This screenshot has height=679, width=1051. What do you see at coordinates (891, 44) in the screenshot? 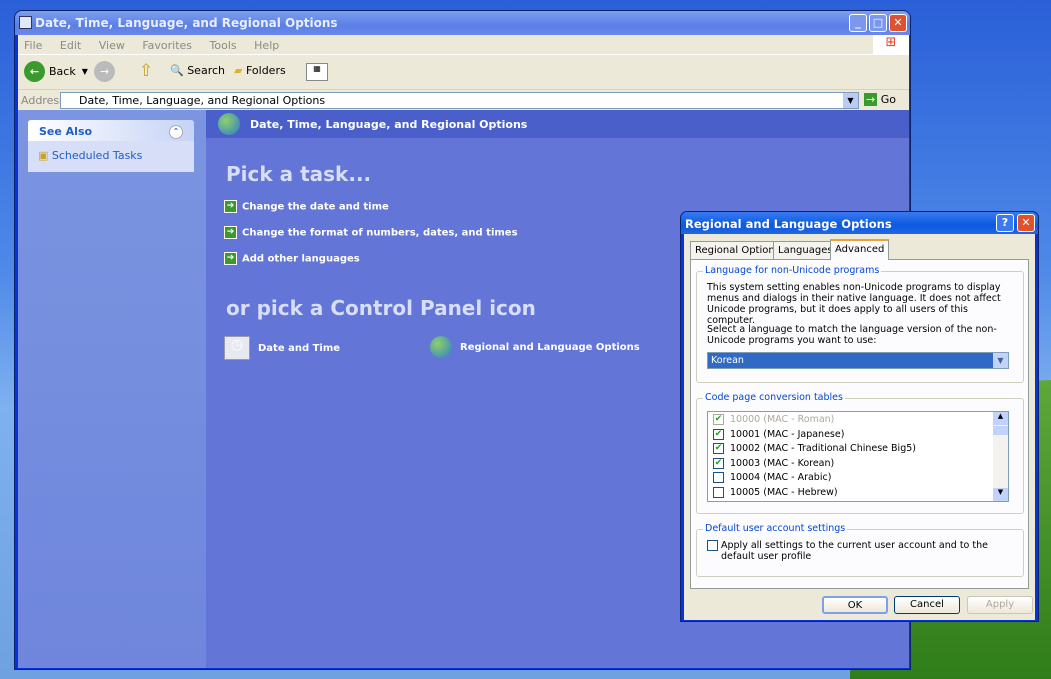
I see `windows-logo-icon: ⊞` at bounding box center [891, 44].